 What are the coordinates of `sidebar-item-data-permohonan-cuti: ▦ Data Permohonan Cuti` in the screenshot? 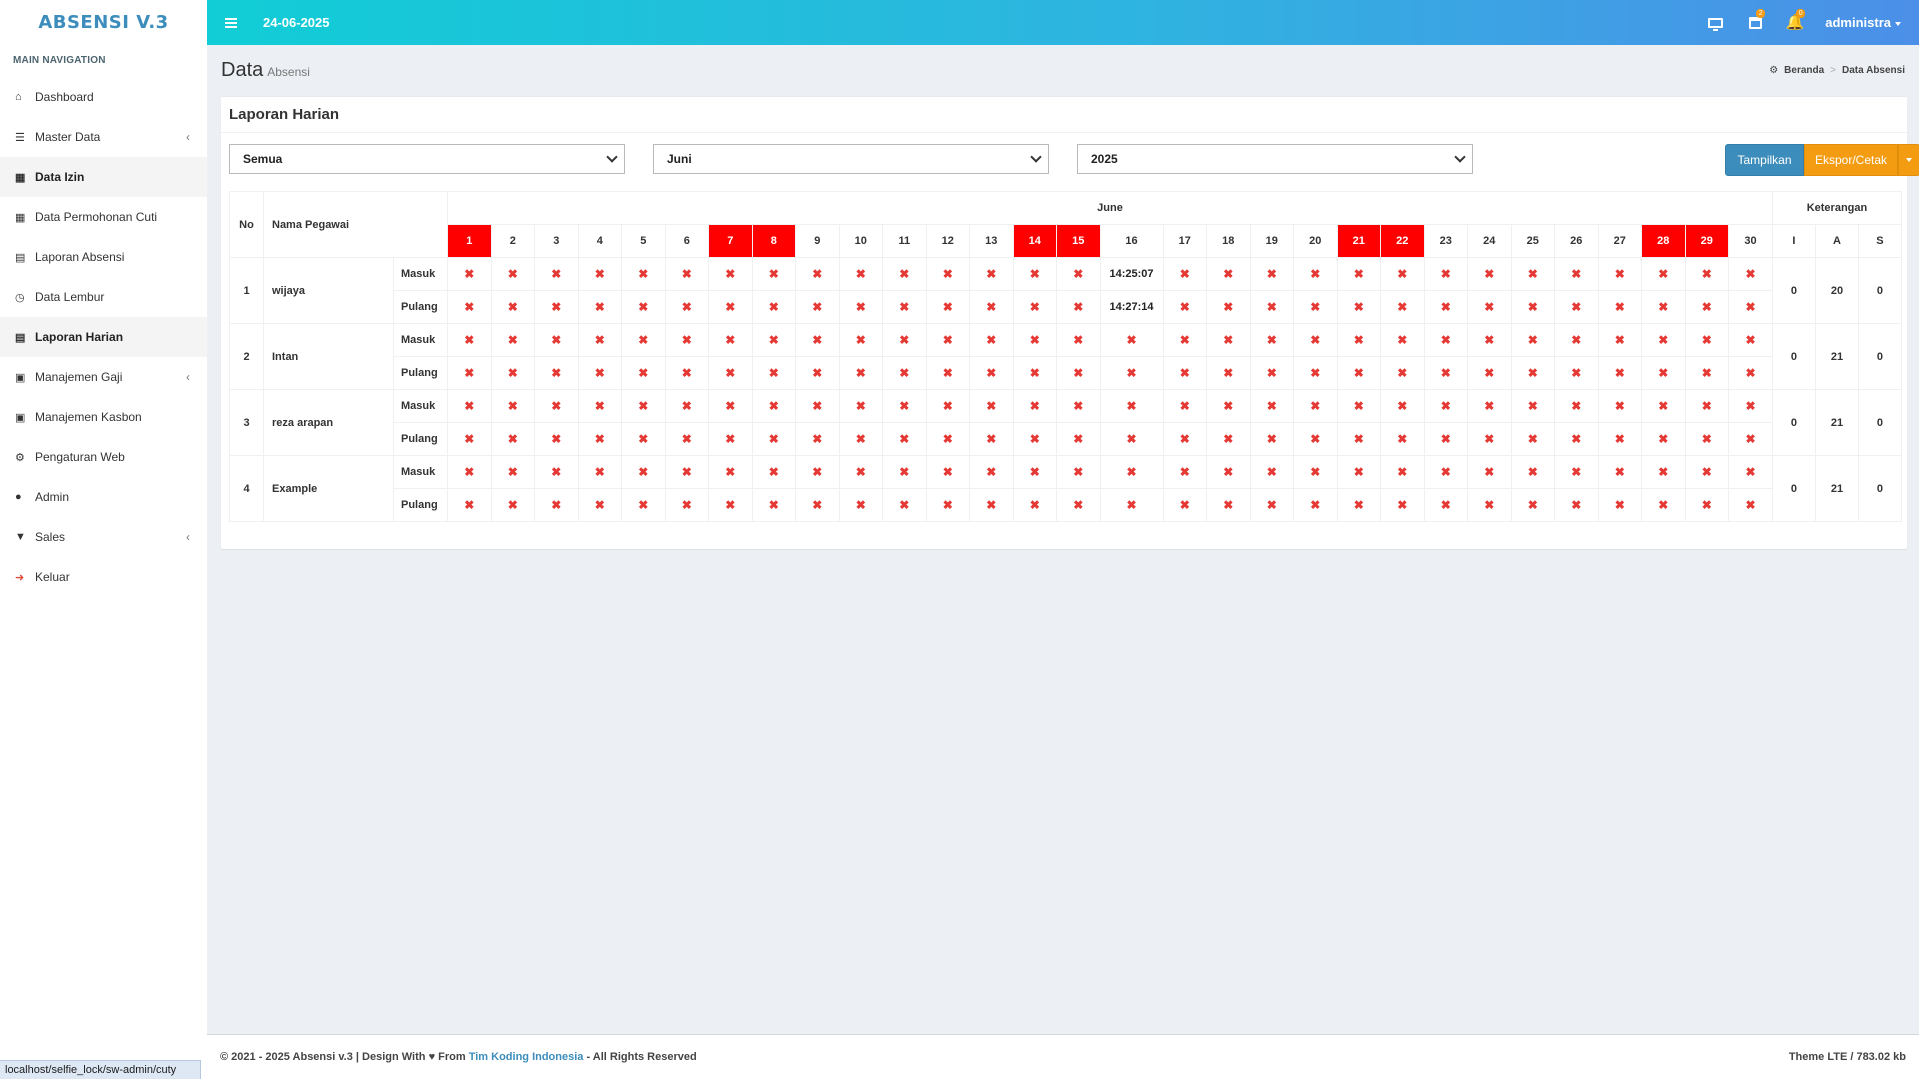 It's located at (103, 217).